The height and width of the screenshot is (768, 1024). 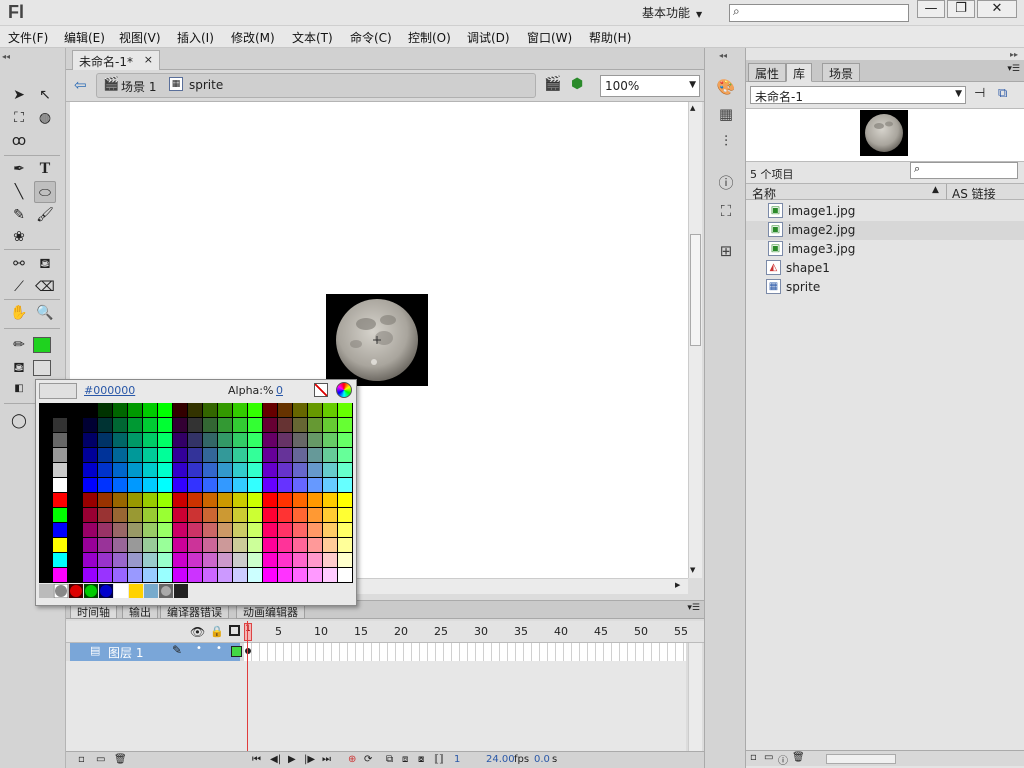 What do you see at coordinates (858, 95) in the screenshot?
I see `library-document-select: 未命名-1 ▼` at bounding box center [858, 95].